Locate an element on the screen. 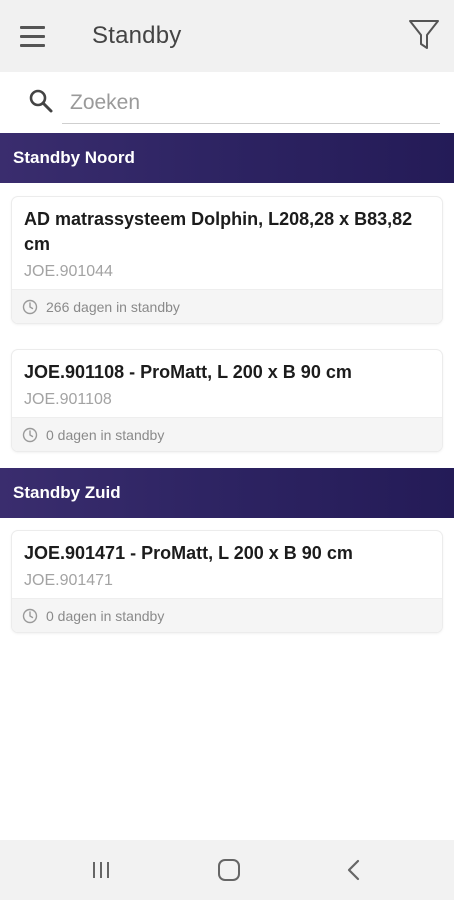  item-code: JOE.901108 is located at coordinates (68, 399).